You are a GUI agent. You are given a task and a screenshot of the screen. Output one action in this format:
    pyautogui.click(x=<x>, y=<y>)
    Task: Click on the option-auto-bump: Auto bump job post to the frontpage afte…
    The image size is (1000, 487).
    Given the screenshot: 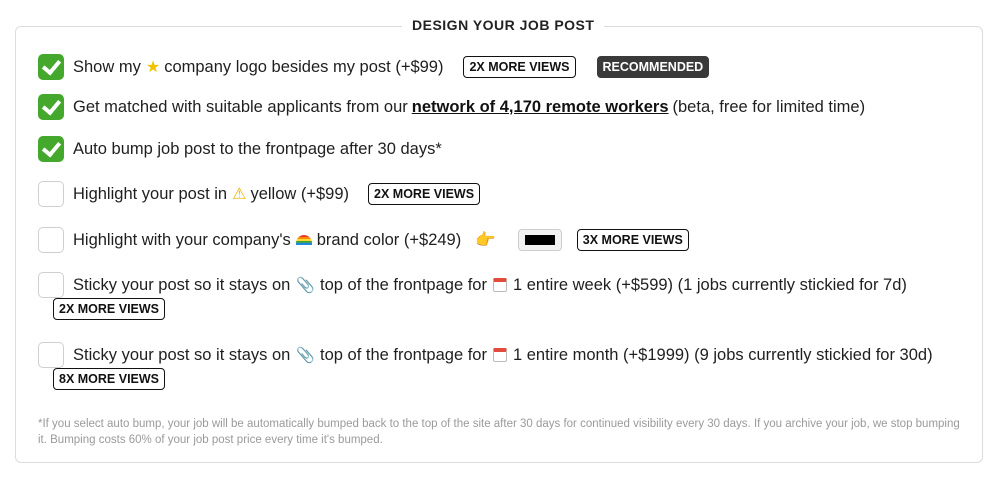 What is the action you would take?
    pyautogui.click(x=240, y=149)
    